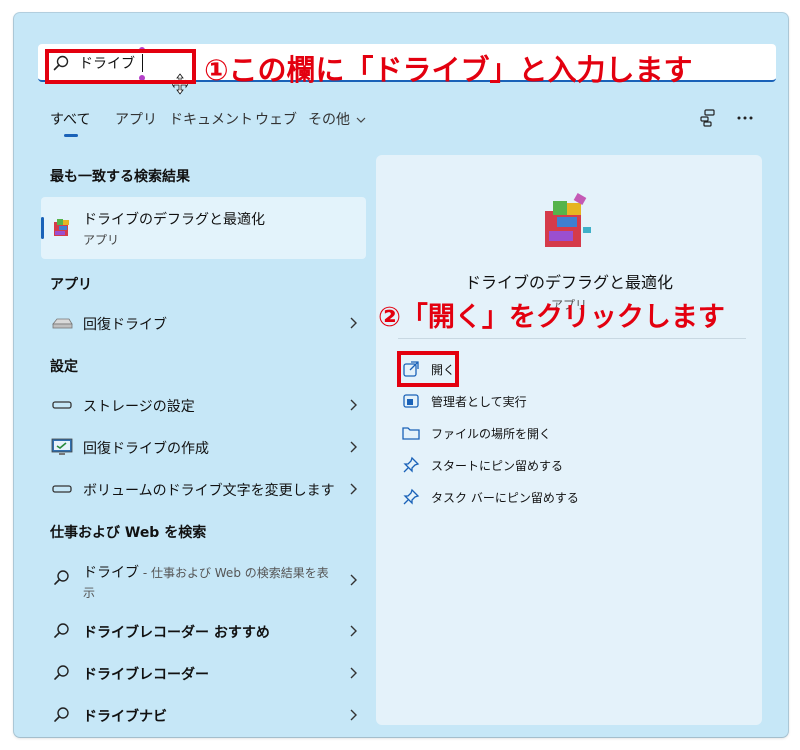 Image resolution: width=800 pixels, height=750 pixels. Describe the element at coordinates (62, 323) in the screenshot. I see `drive-icon` at that location.